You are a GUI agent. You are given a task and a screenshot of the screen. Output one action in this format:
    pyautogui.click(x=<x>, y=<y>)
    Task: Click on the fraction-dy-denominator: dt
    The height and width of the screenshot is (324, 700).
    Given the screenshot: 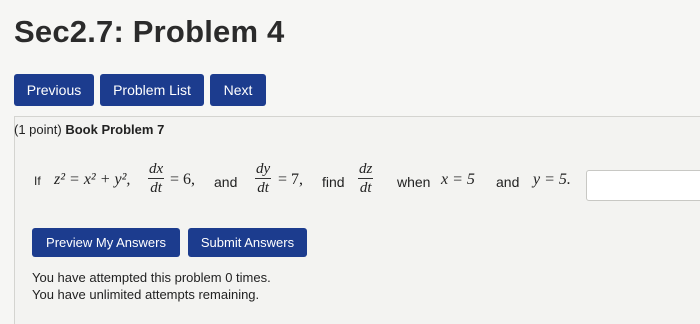 What is the action you would take?
    pyautogui.click(x=263, y=188)
    